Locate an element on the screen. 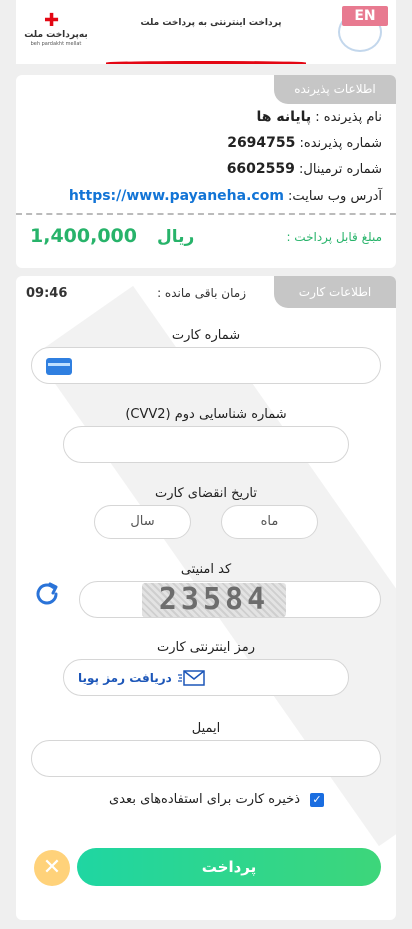 The image size is (412, 929). cvv2-label: شماره شناسایی دوم (CVV2) is located at coordinates (206, 414).